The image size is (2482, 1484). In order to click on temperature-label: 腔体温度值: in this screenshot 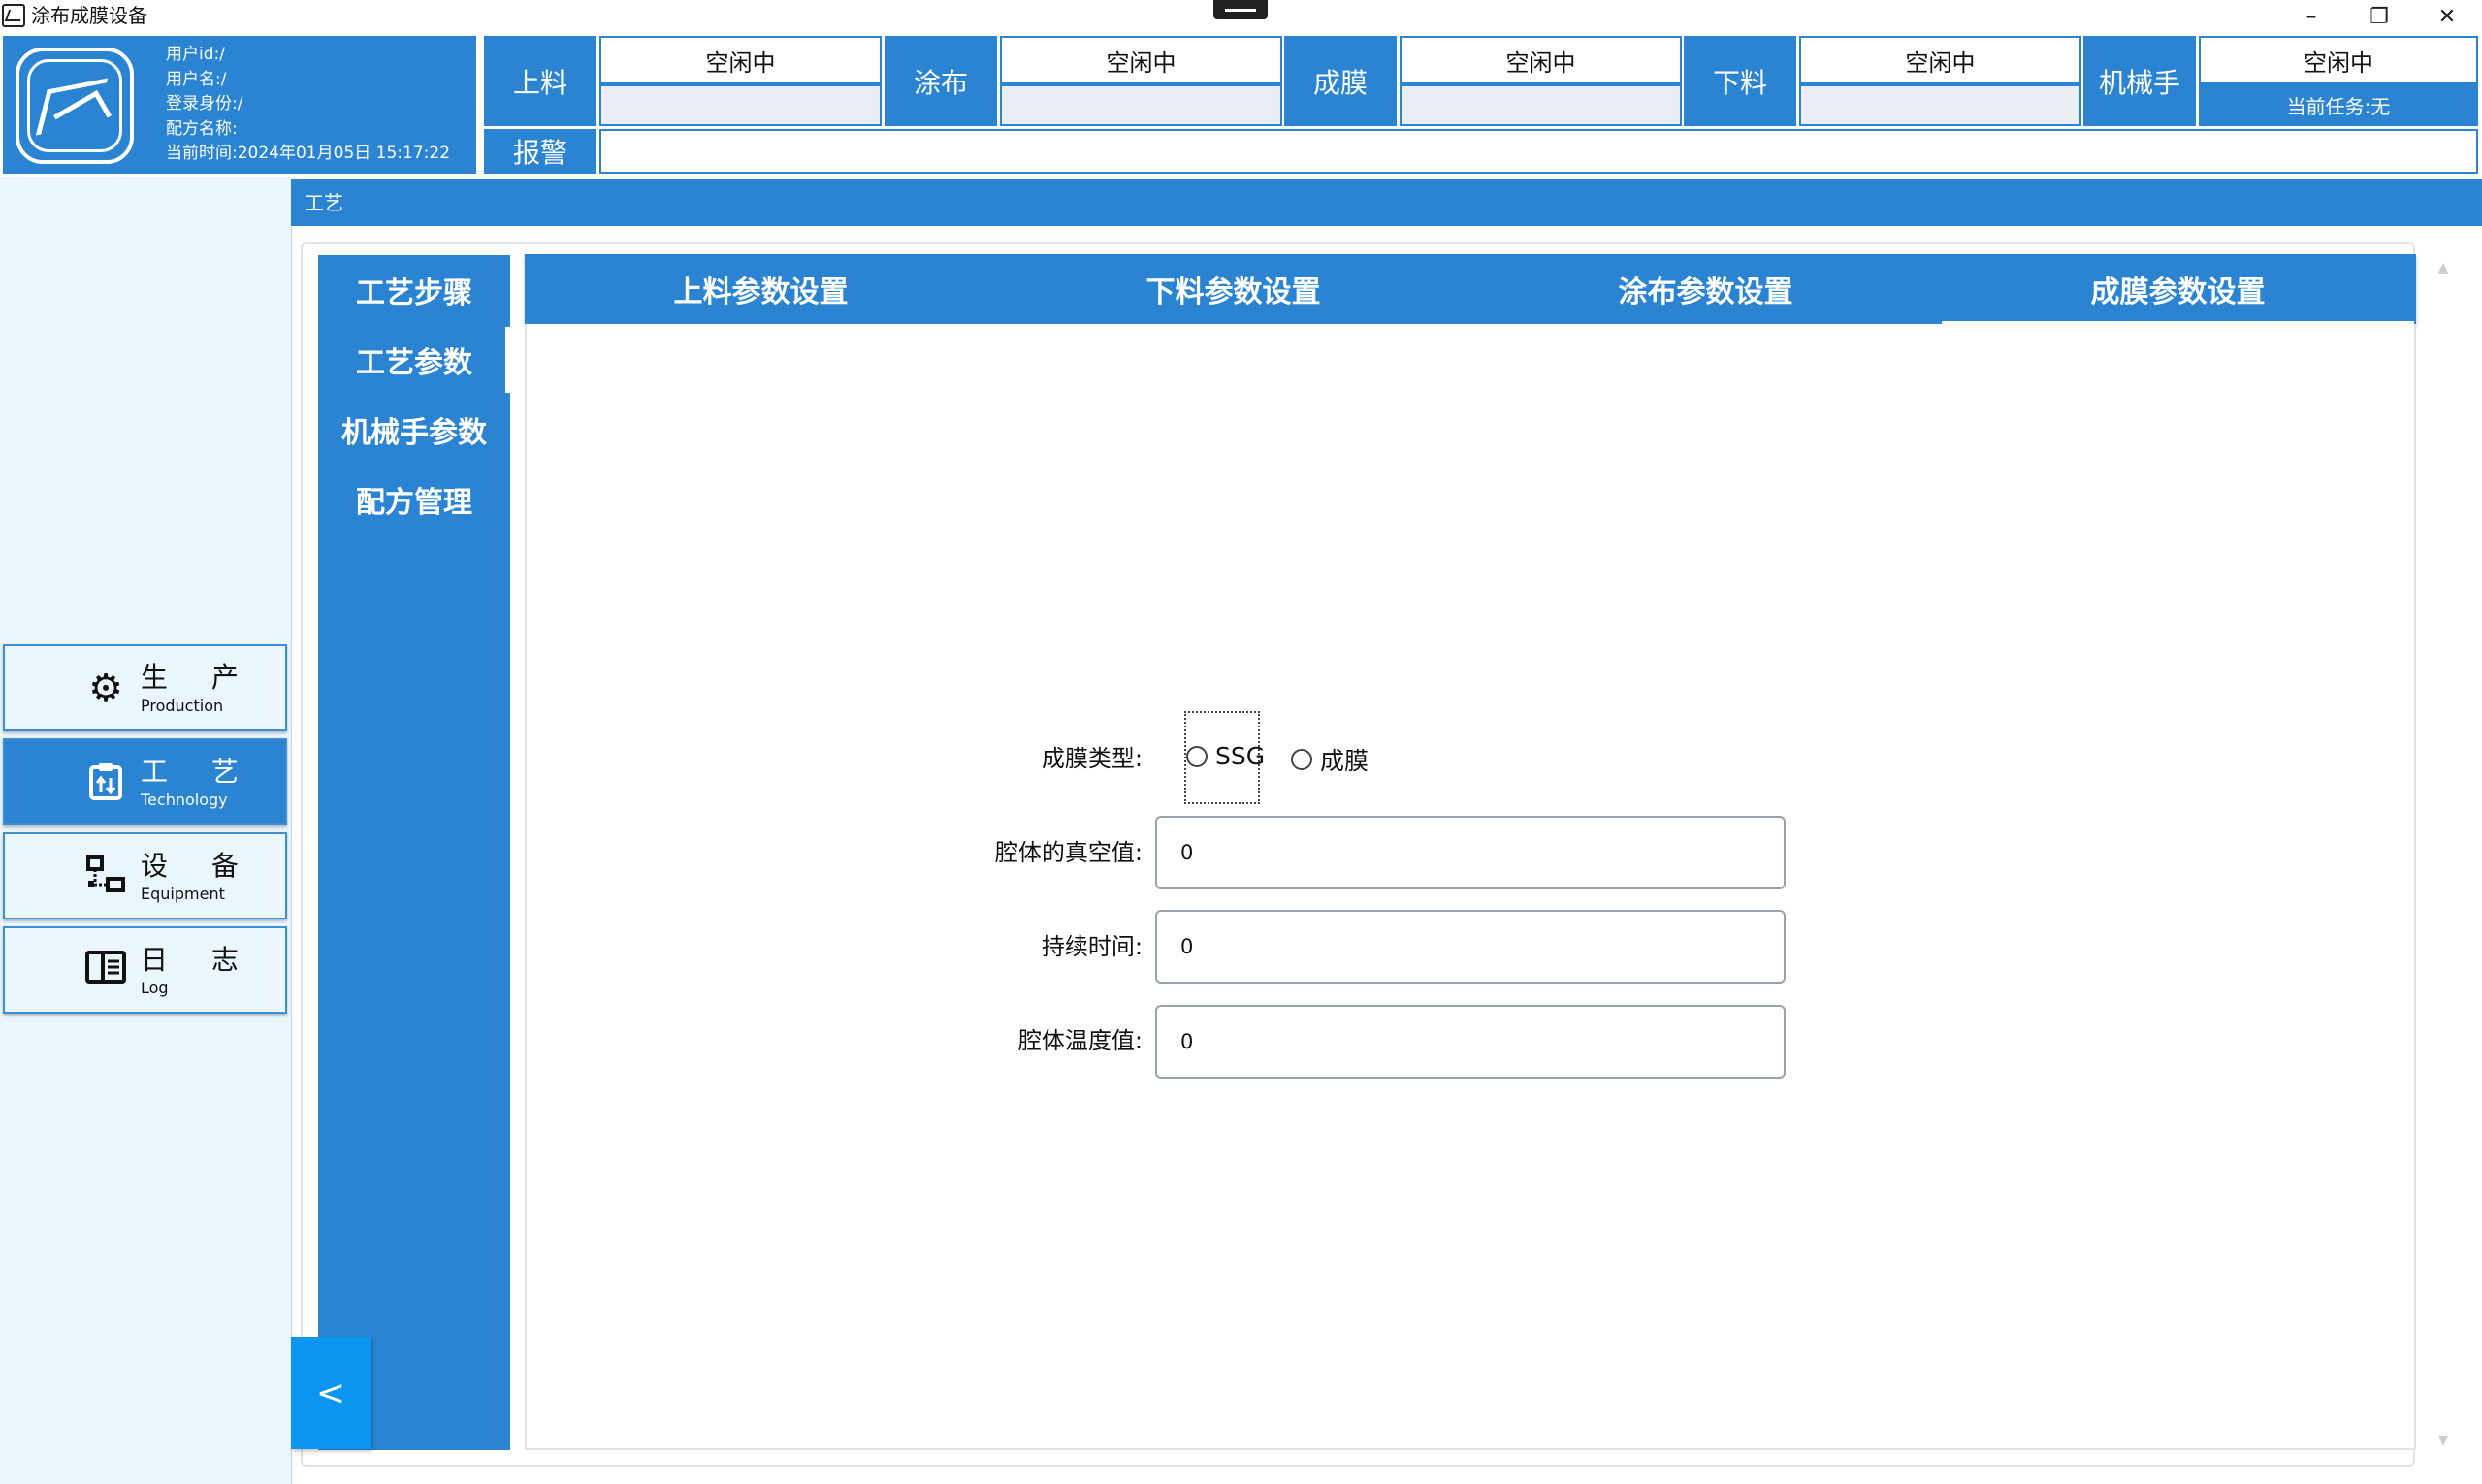, I will do `click(1080, 1040)`.